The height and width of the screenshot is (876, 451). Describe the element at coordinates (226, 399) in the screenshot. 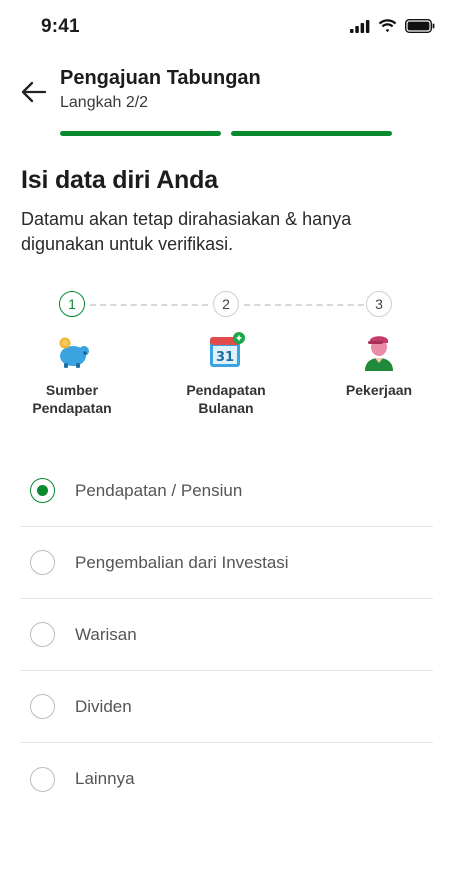

I see `step-label: Pendapatan Bulanan` at that location.